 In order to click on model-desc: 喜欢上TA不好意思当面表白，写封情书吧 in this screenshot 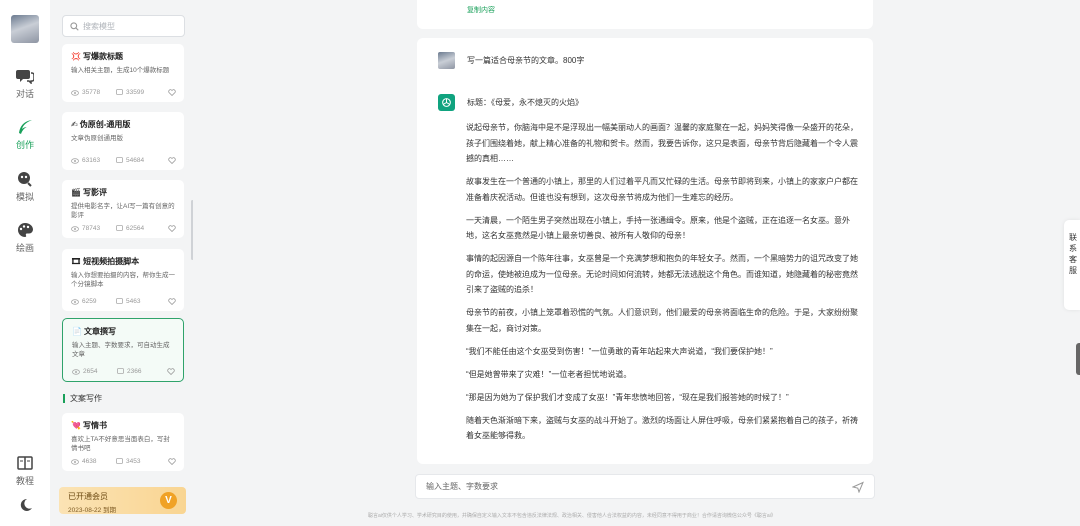, I will do `click(120, 444)`.